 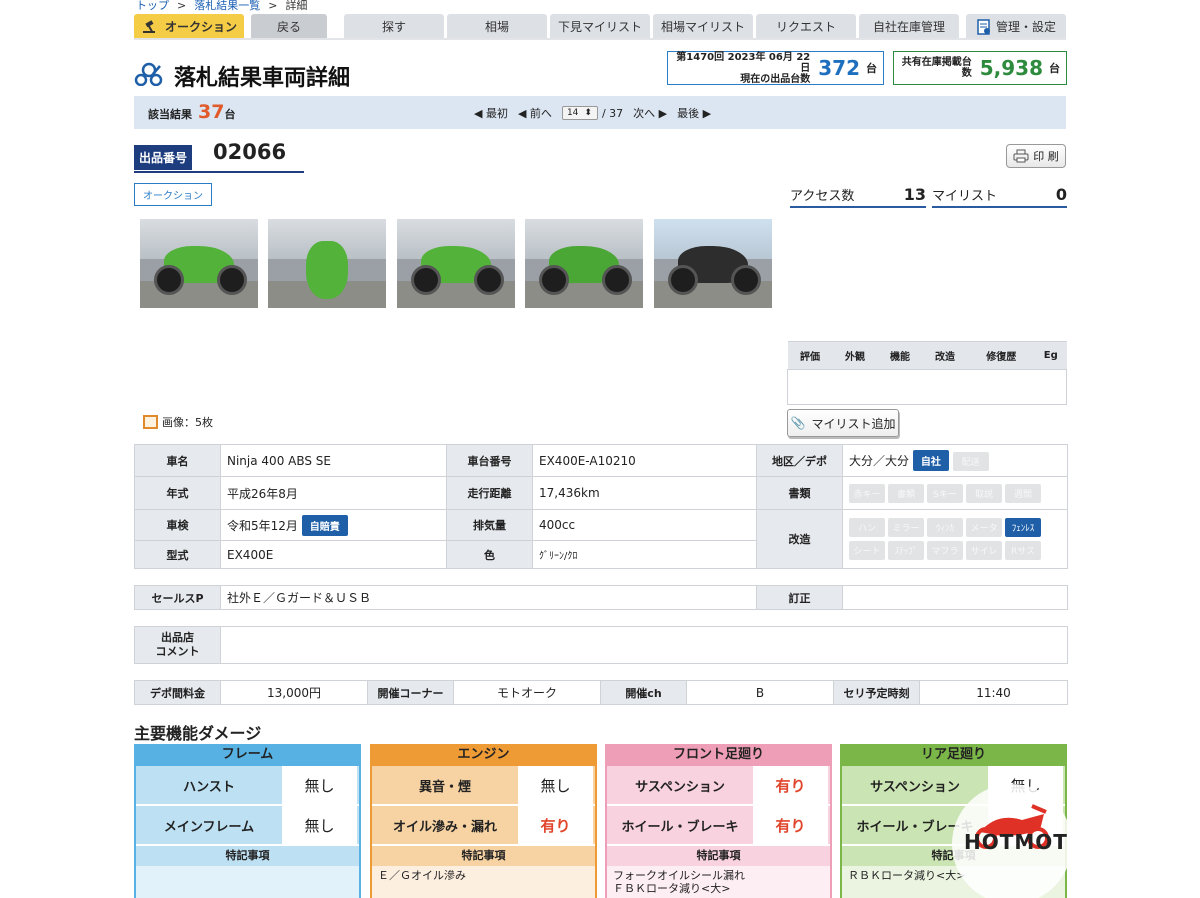 What do you see at coordinates (650, 113) in the screenshot?
I see `pager-next: 次へ ▶` at bounding box center [650, 113].